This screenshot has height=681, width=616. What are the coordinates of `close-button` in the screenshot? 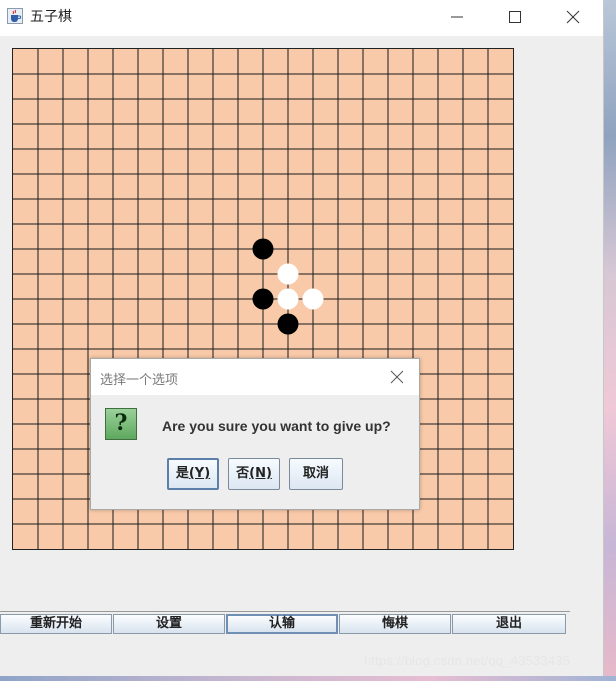 It's located at (573, 17).